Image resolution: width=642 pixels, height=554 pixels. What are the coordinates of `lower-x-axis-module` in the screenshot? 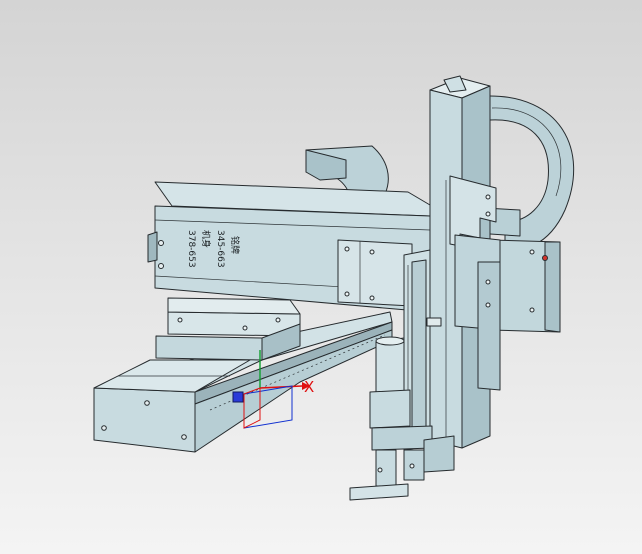 It's located at (243, 375).